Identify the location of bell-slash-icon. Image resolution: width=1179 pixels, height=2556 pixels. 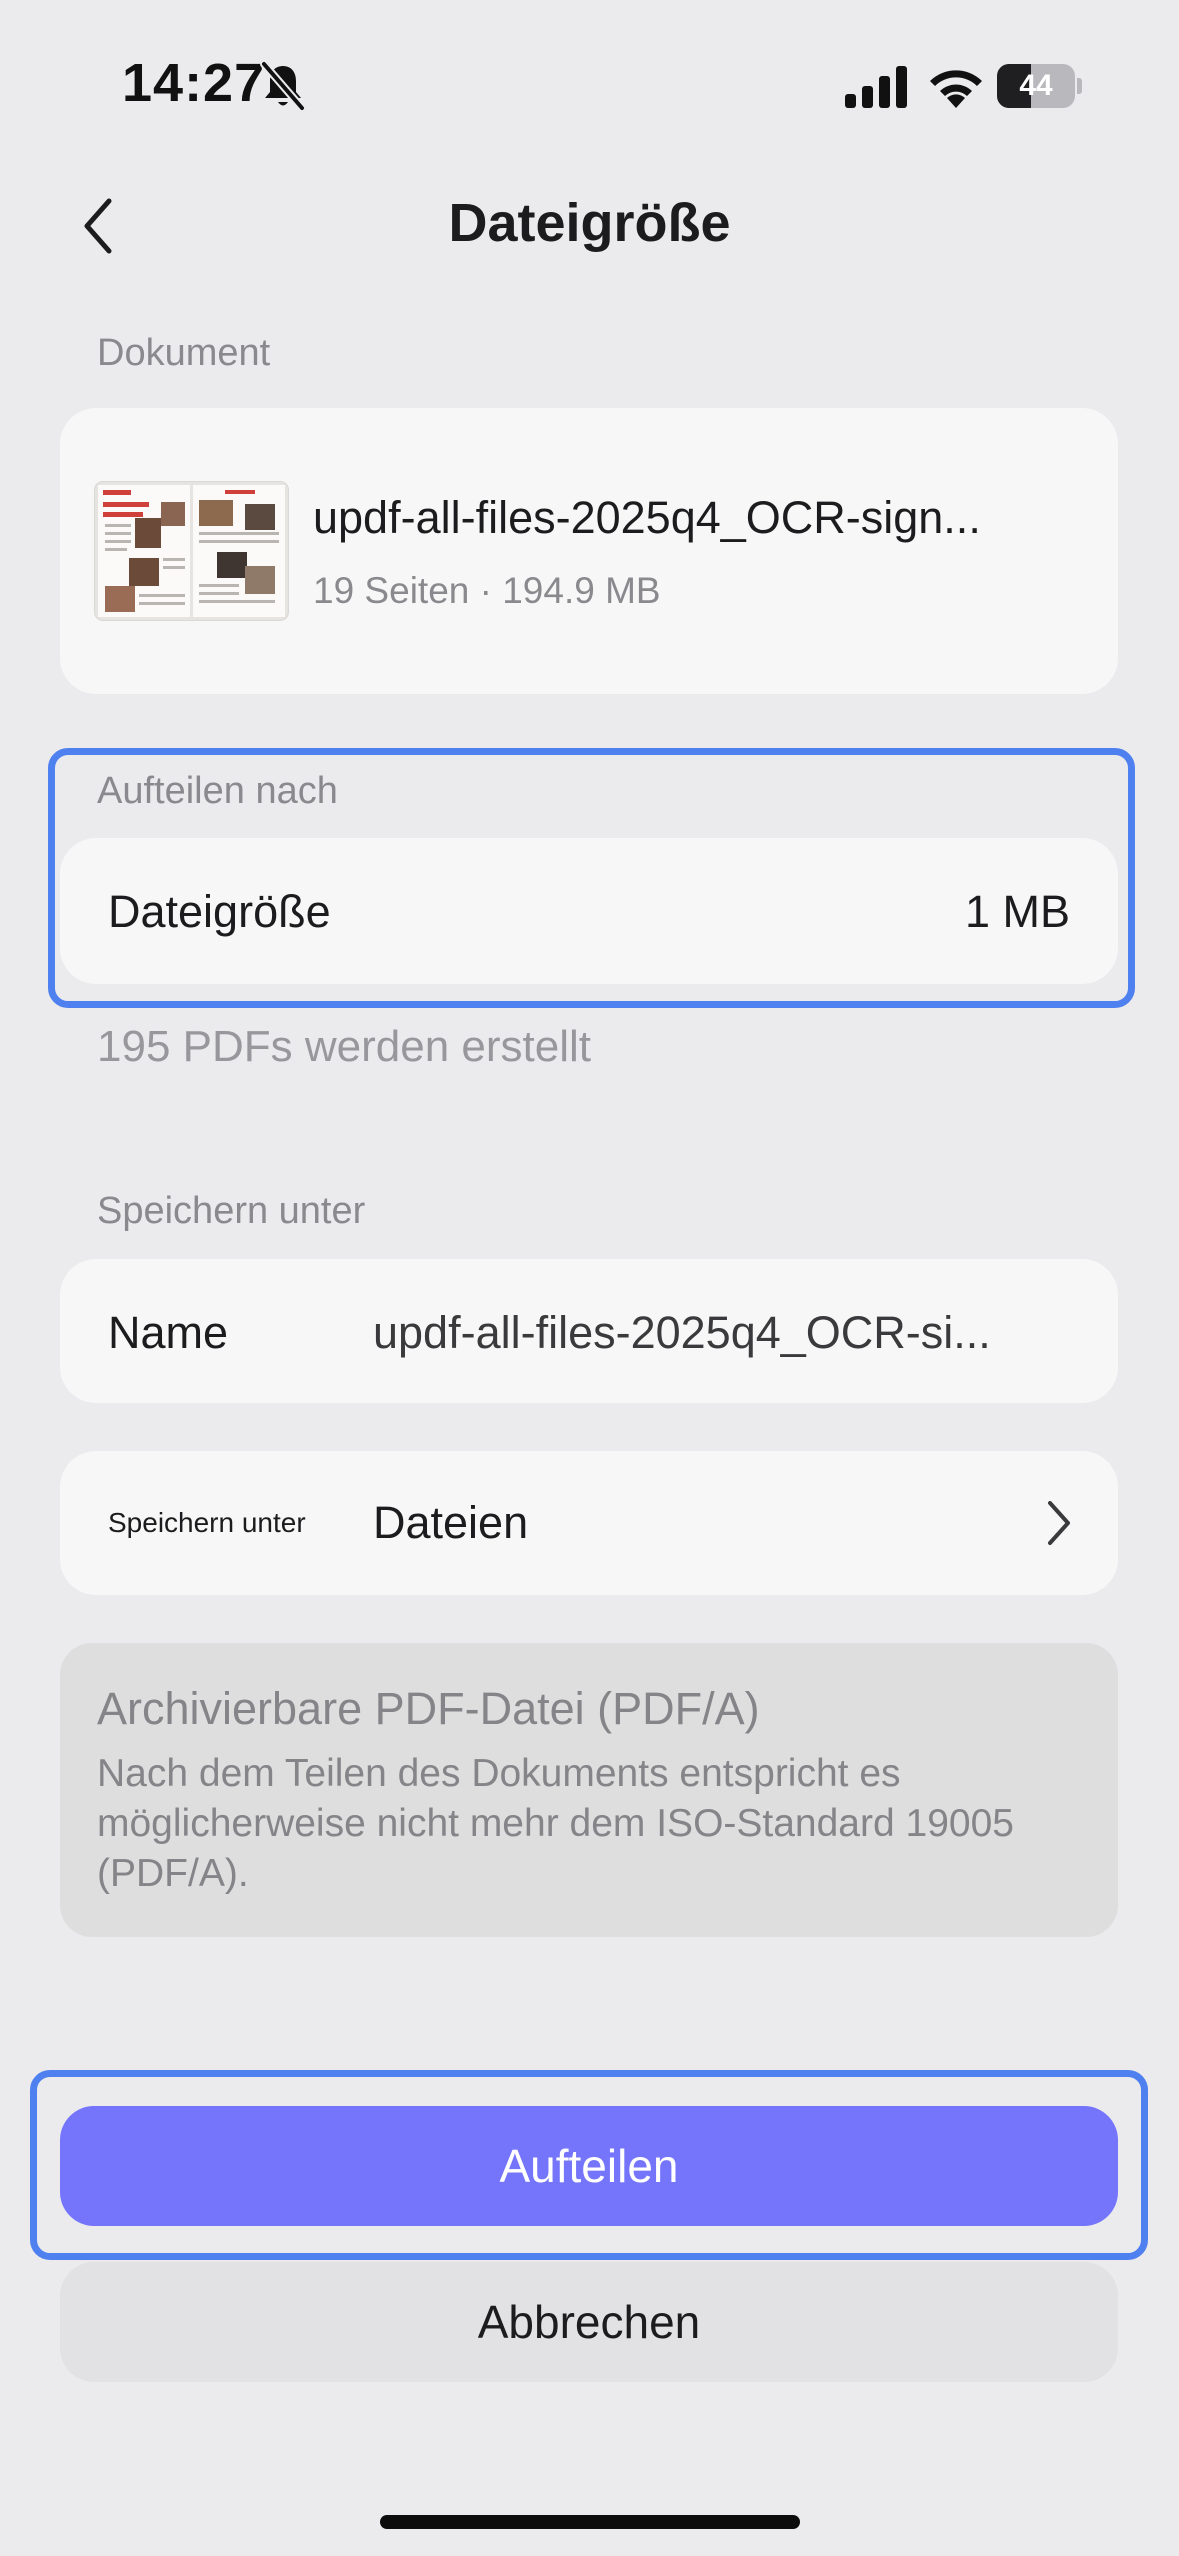
(283, 86).